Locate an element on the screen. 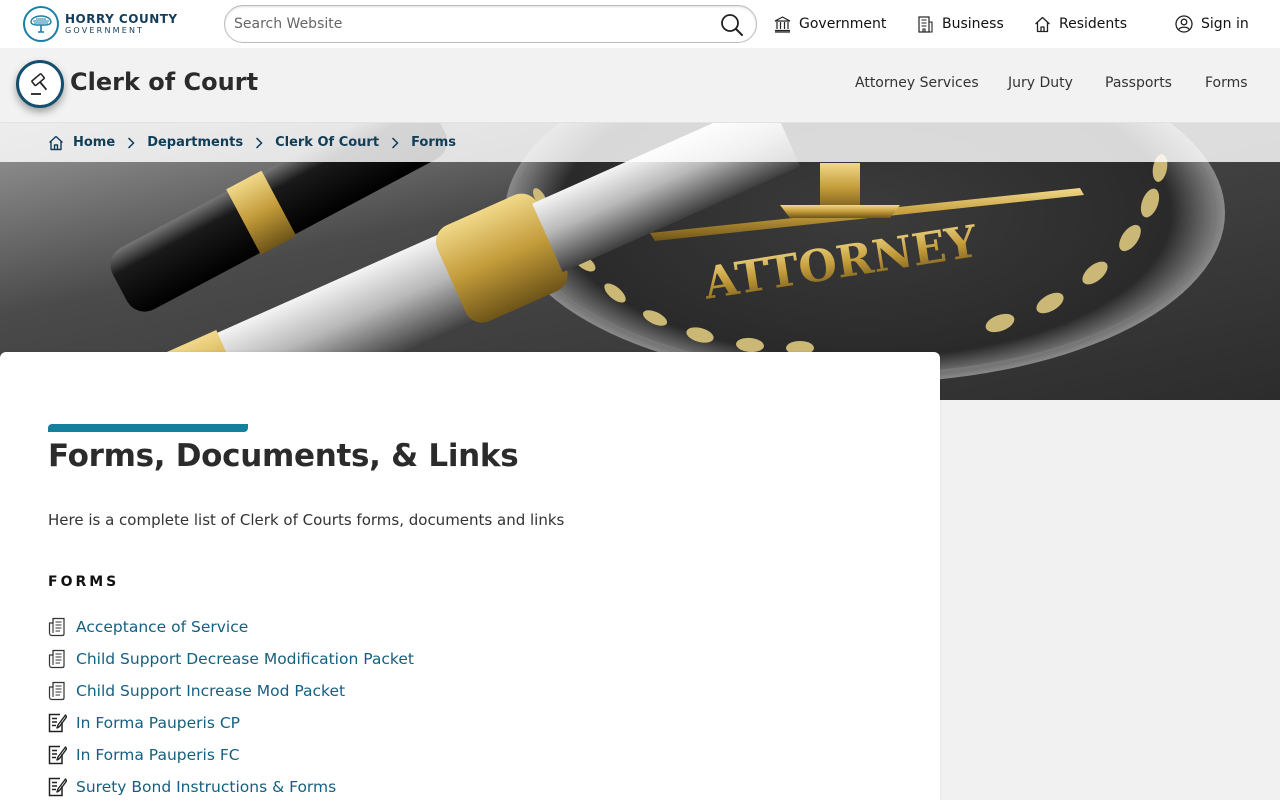 This screenshot has width=1280, height=800. form-link-surety-bond: Surety Bond Instructions & Forms is located at coordinates (206, 787).